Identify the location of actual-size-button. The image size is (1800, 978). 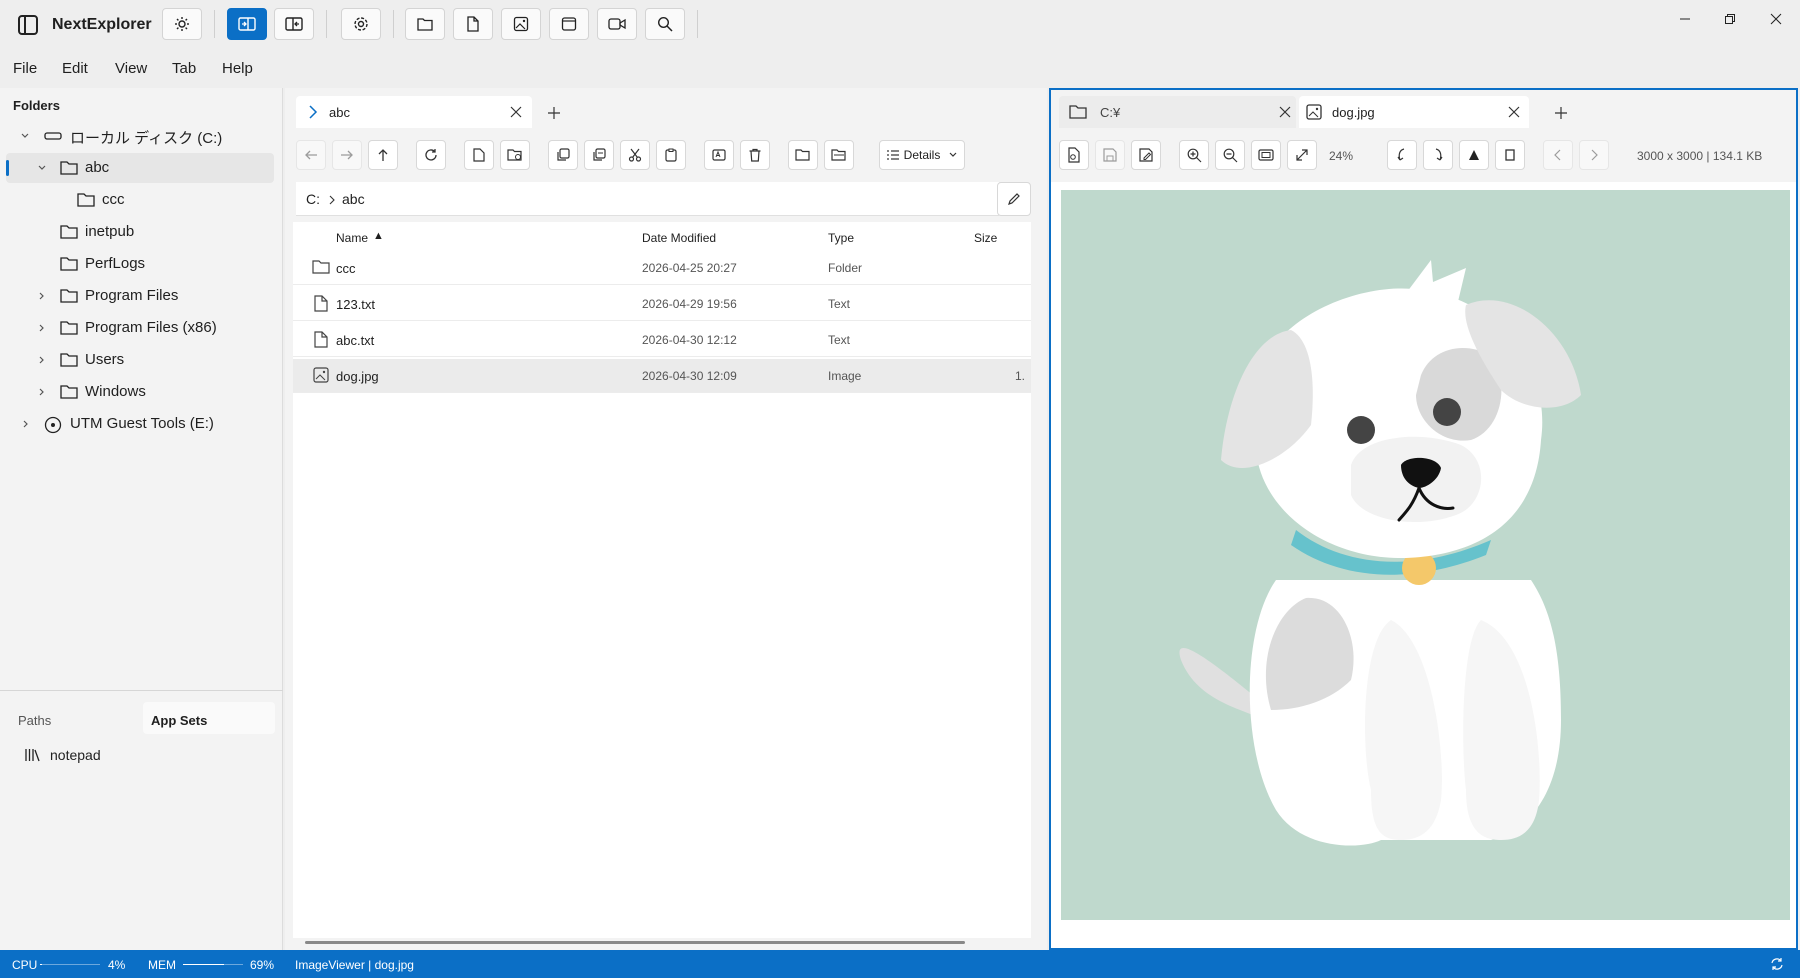
(1302, 155).